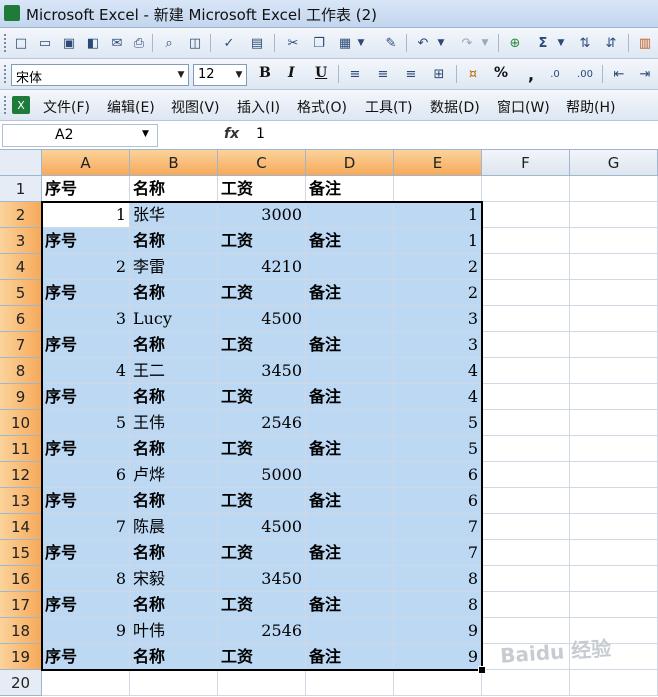 This screenshot has width=658, height=697. Describe the element at coordinates (174, 501) in the screenshot. I see `cell-b13: 名称` at that location.